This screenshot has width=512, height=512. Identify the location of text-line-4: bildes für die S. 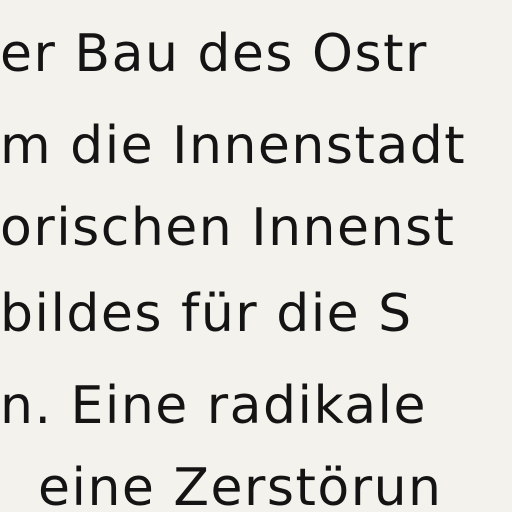
(206, 314).